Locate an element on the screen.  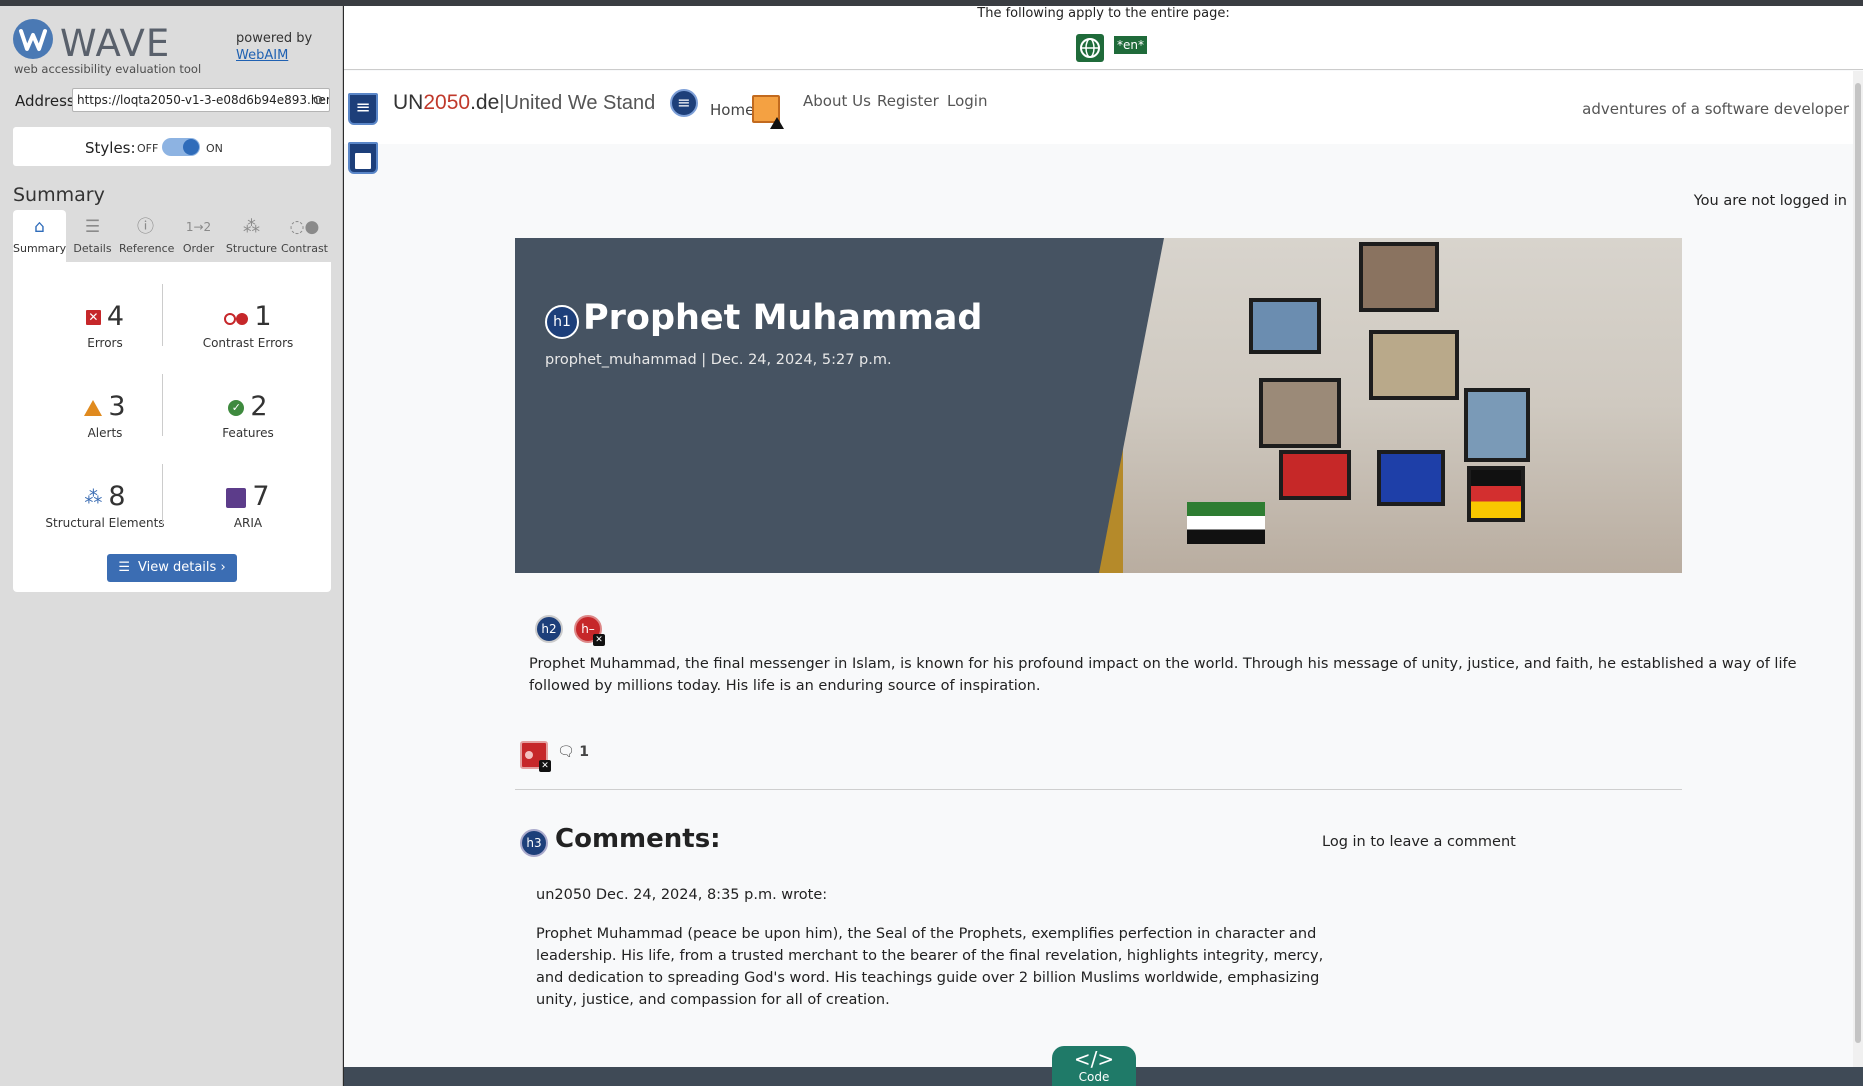
code-toggle-button: </> Code is located at coordinates (1094, 1066).